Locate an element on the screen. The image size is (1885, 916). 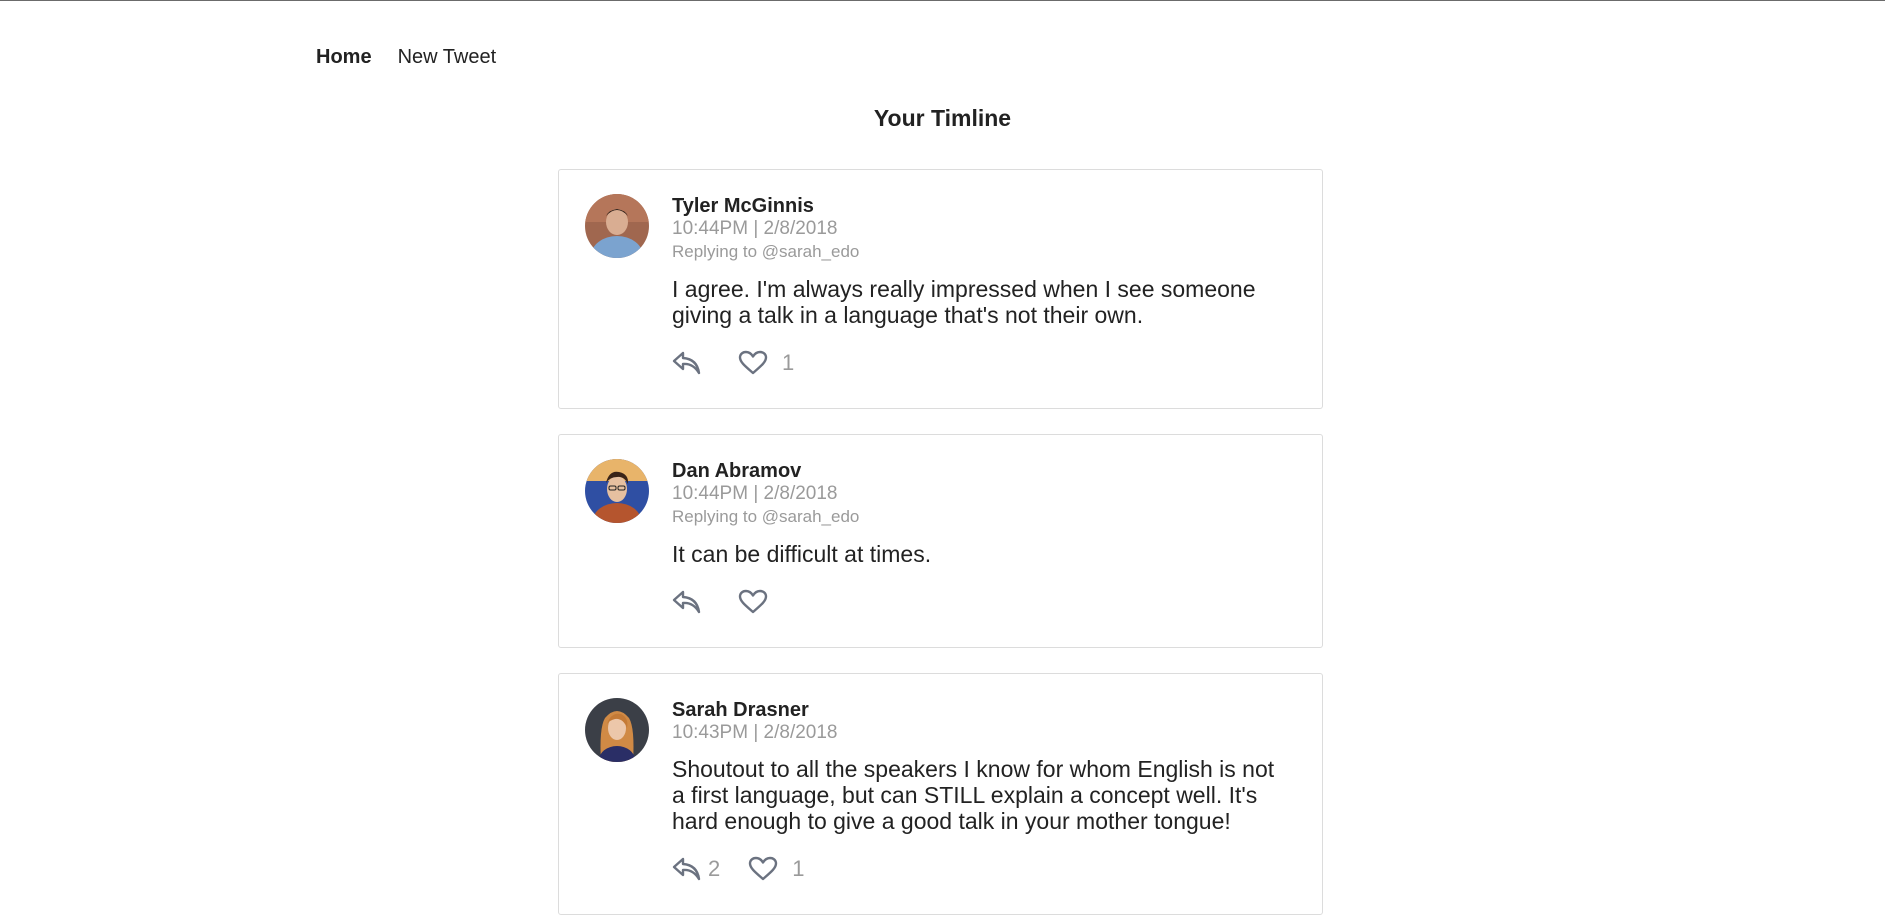
tweet-actions: 1 is located at coordinates (982, 363).